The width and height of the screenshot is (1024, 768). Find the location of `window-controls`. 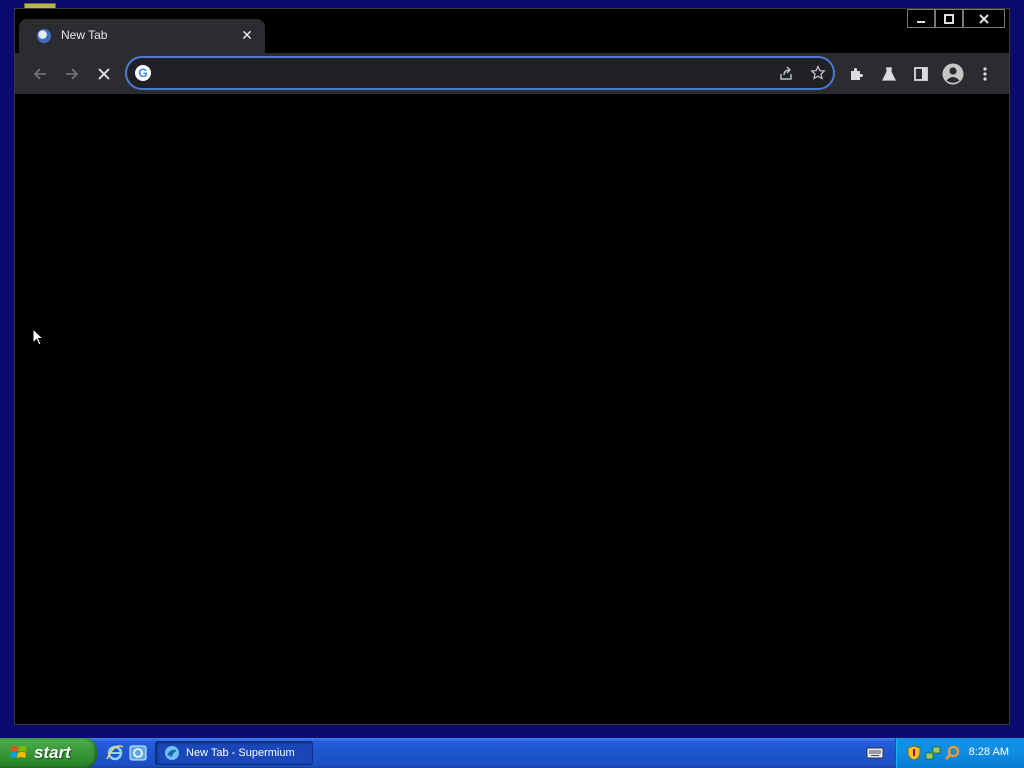

window-controls is located at coordinates (956, 18).